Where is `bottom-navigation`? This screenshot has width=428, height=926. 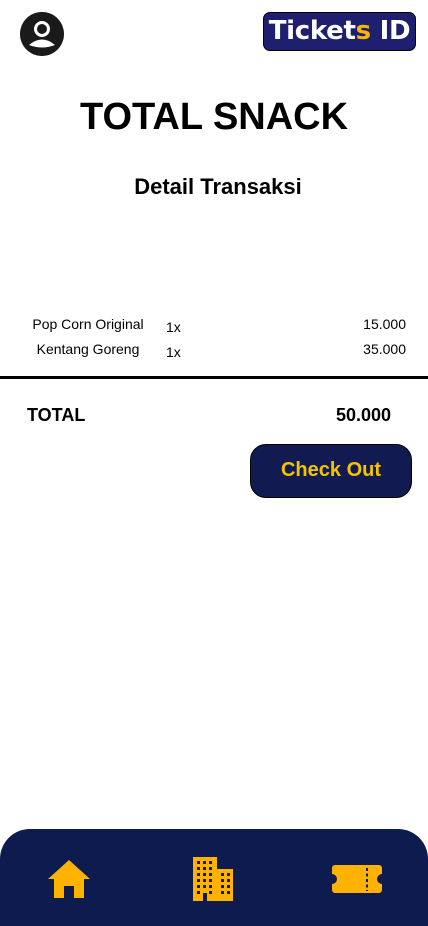 bottom-navigation is located at coordinates (214, 877).